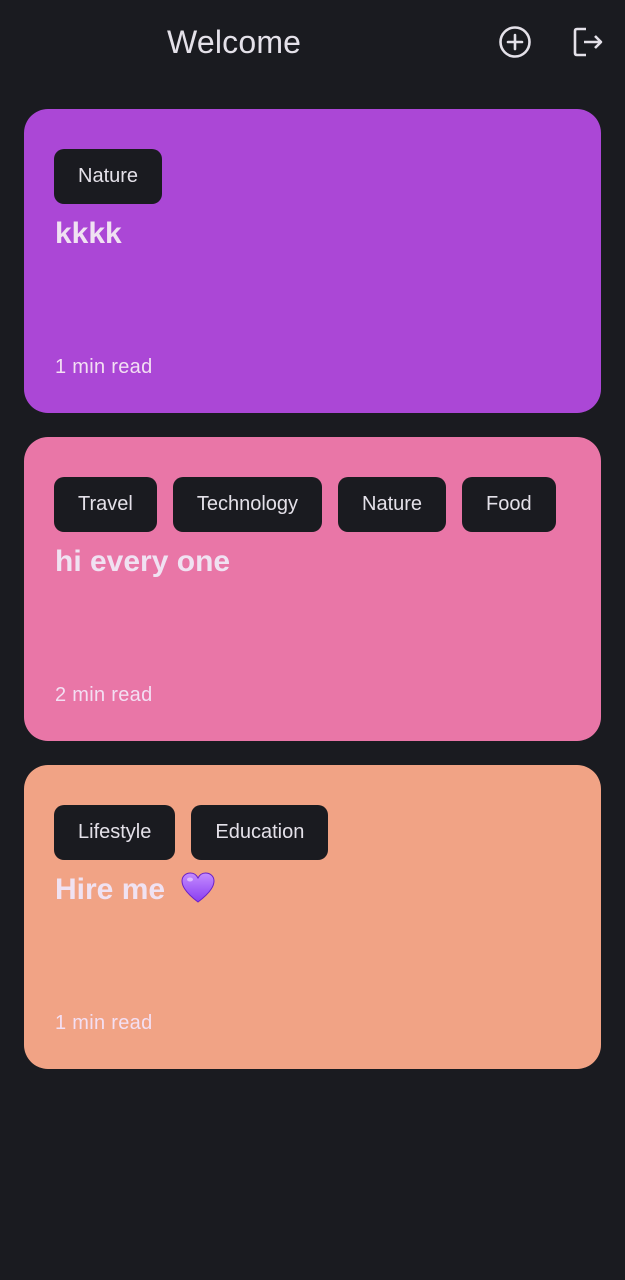  I want to click on logout-button, so click(588, 42).